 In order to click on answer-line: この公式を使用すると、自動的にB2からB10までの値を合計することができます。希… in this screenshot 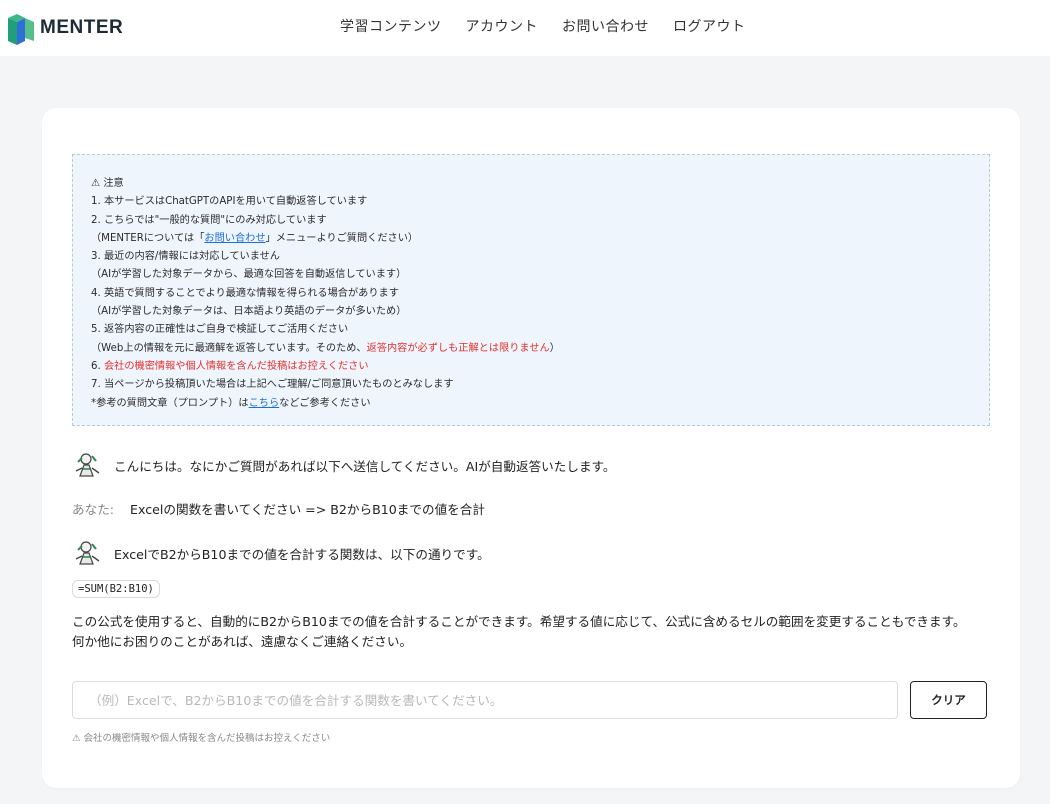, I will do `click(519, 621)`.